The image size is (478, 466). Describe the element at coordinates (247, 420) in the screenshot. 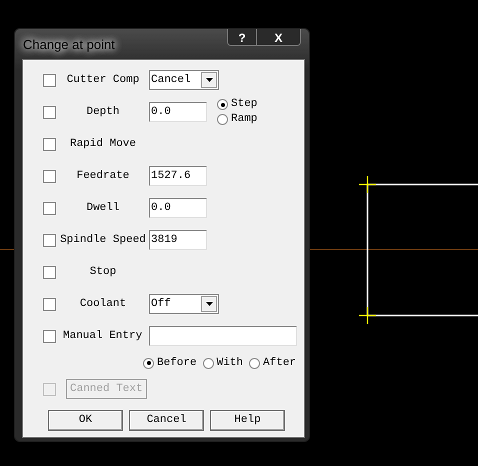

I see `dialog-button: Help` at that location.